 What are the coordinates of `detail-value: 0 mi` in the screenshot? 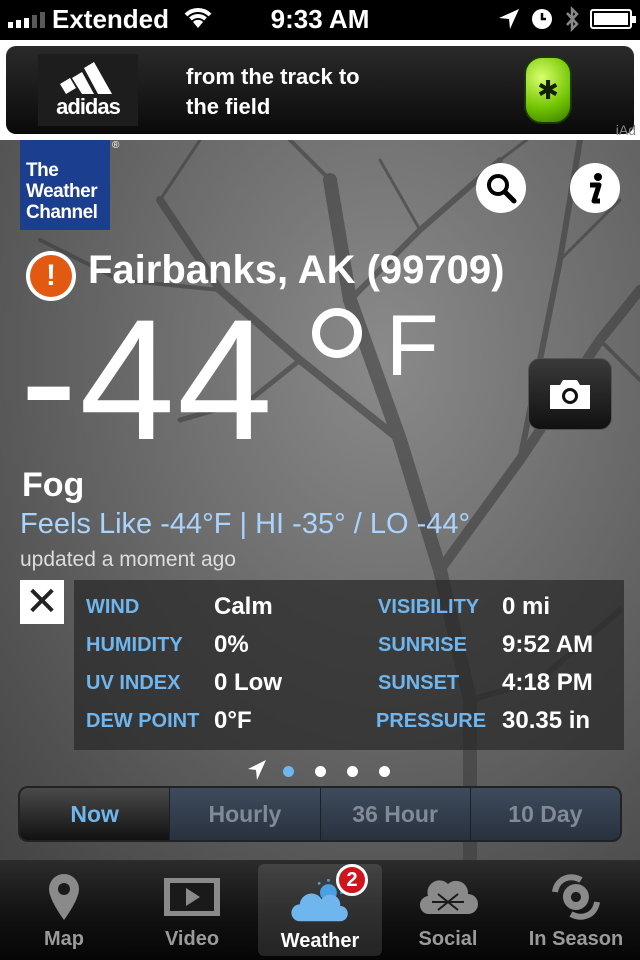 It's located at (526, 606).